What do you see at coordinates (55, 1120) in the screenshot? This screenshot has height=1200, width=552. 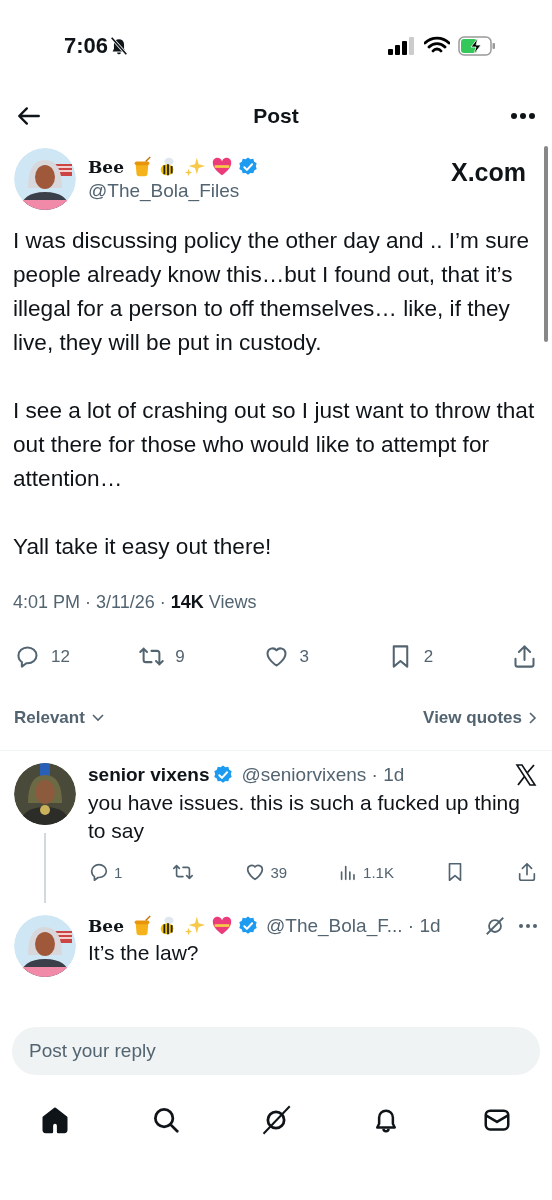 I see `home-icon` at bounding box center [55, 1120].